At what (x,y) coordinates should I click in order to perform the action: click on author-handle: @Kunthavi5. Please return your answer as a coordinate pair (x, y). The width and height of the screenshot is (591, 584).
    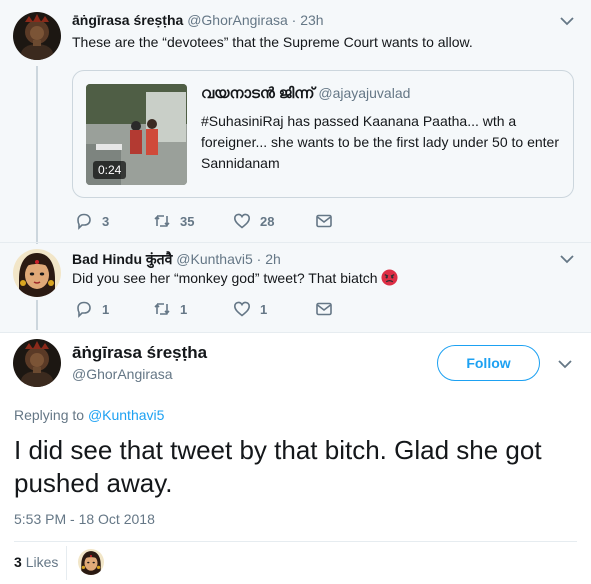
    Looking at the image, I should click on (214, 259).